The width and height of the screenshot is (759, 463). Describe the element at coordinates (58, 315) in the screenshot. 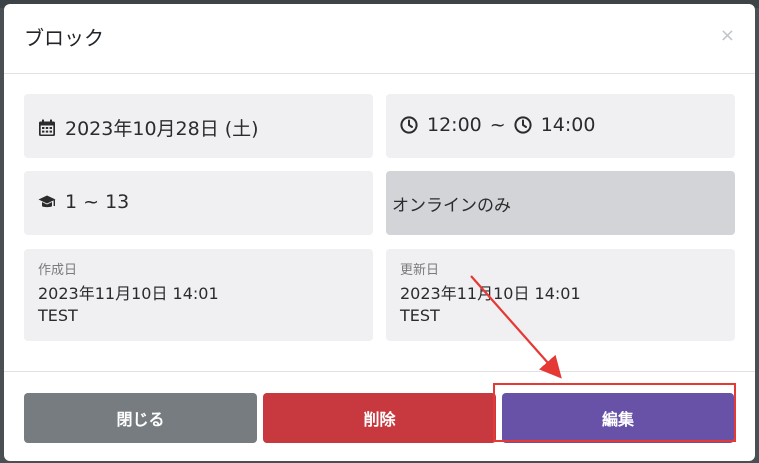

I see `created-user: TEST` at that location.